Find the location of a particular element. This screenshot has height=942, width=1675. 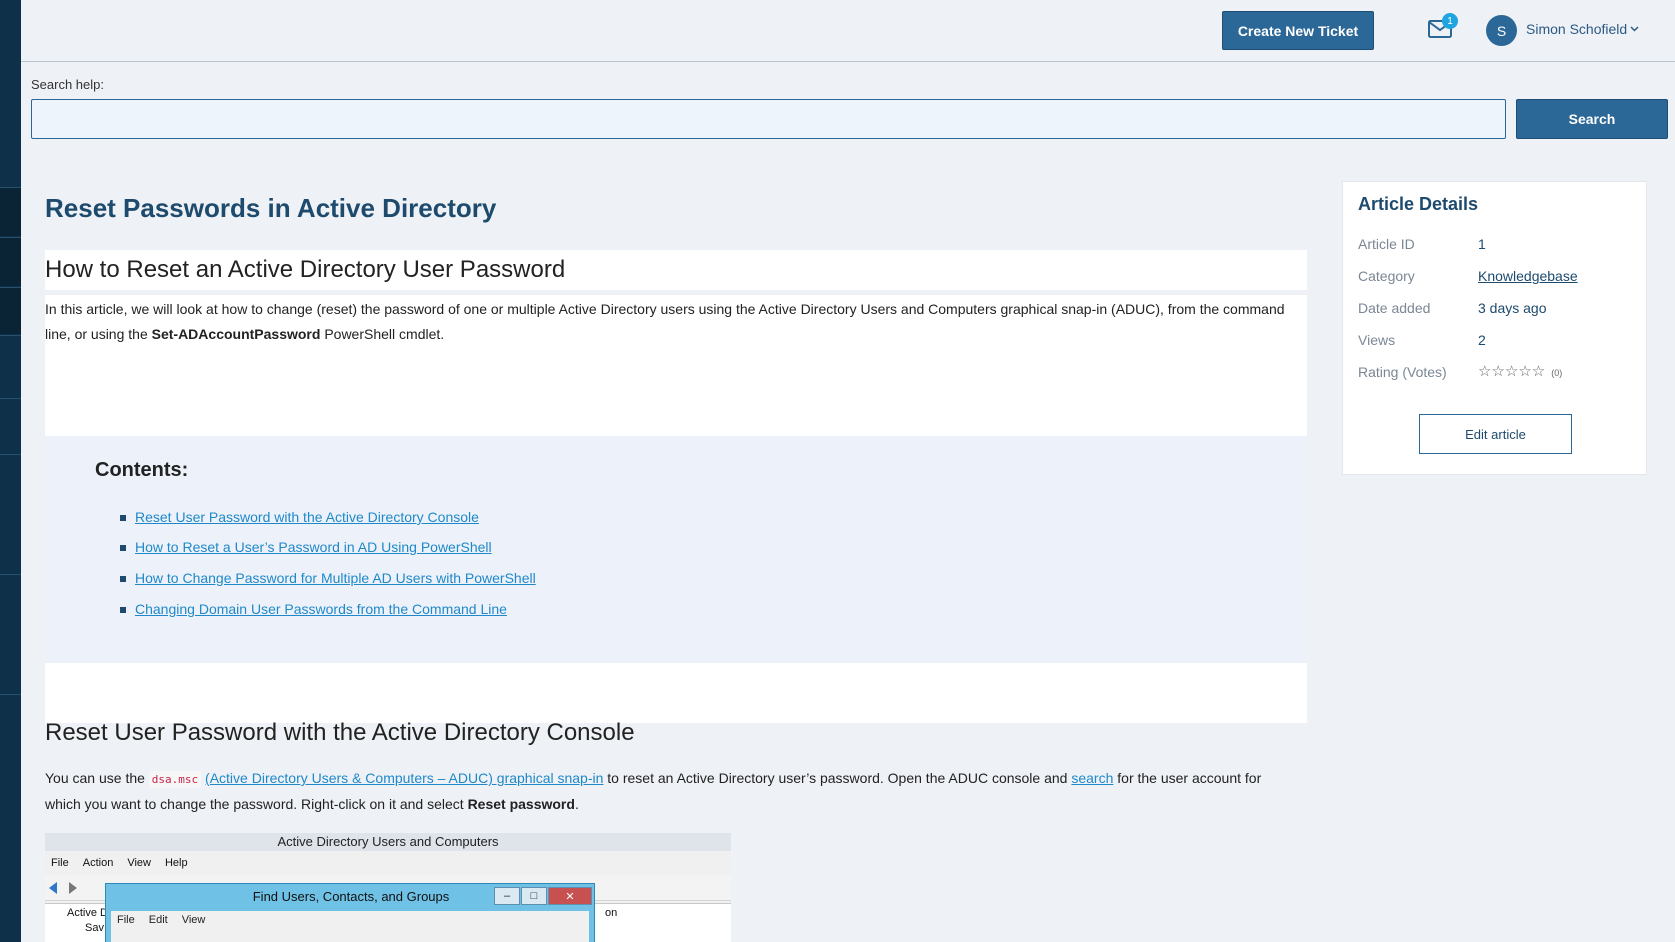

back-forward-icon is located at coordinates (63, 888).